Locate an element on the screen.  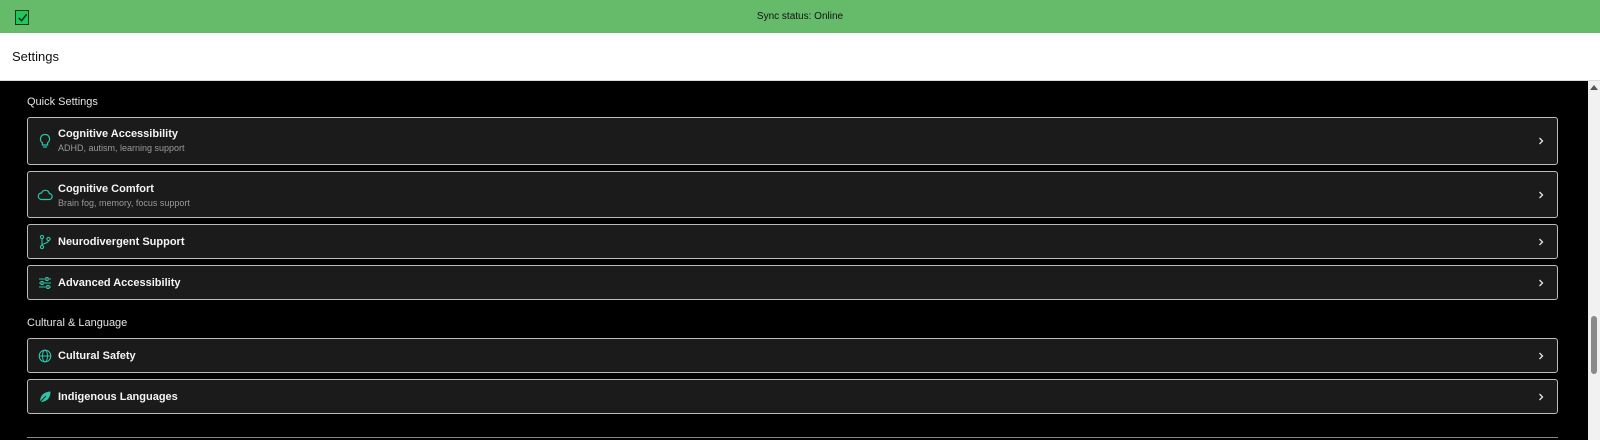
setting-item-title: Neurodivergent Support is located at coordinates (121, 242).